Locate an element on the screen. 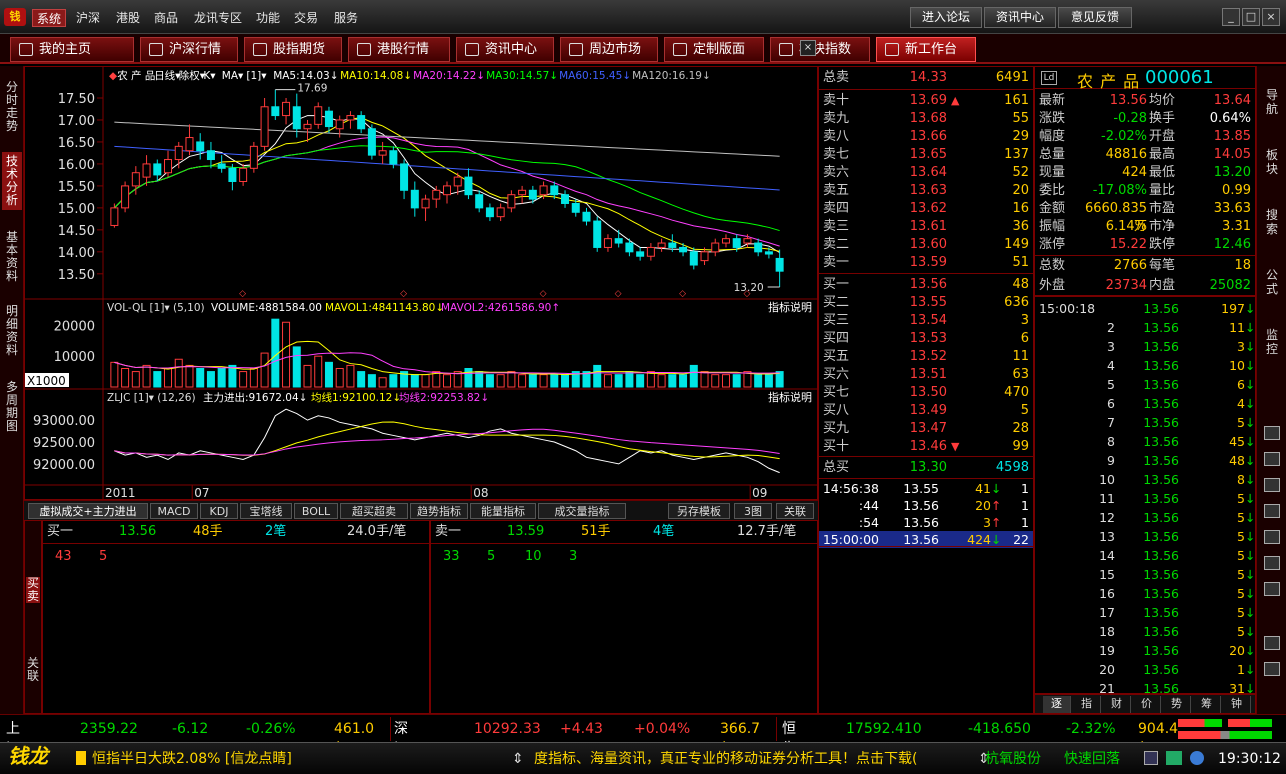 The width and height of the screenshot is (1286, 774). close-icon: × is located at coordinates (1271, 17).